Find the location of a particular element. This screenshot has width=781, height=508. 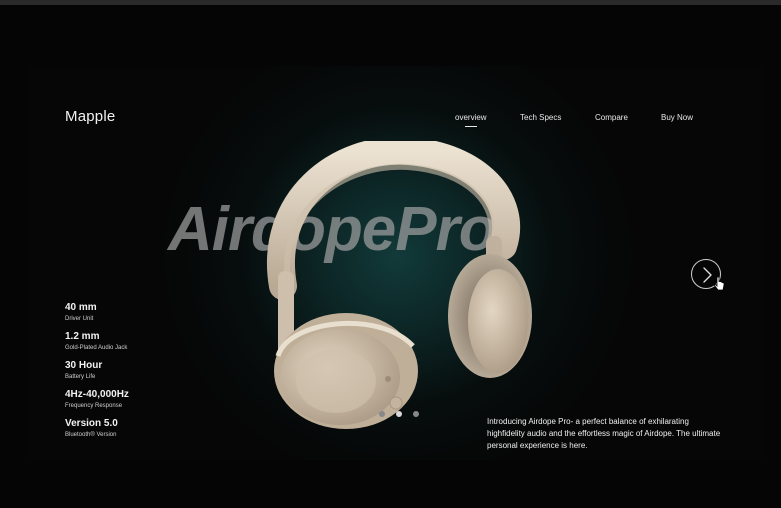

spec-audio-jack: 1.2 mm Gold-Plated Audio Jack is located at coordinates (97, 342).